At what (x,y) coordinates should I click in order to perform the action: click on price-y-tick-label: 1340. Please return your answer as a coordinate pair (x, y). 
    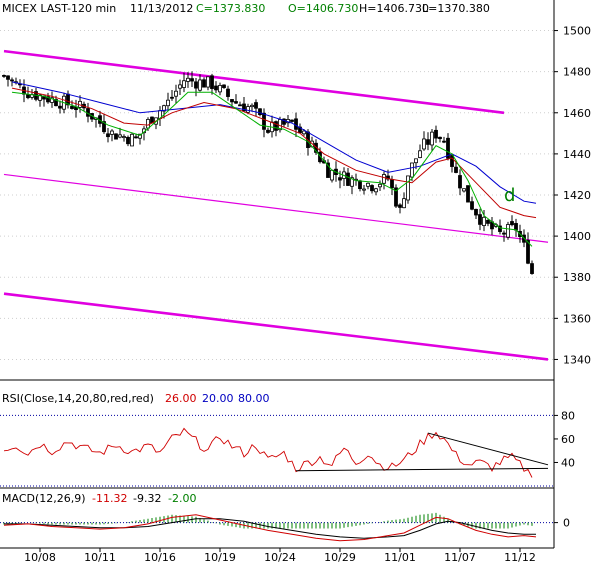
    Looking at the image, I should click on (577, 359).